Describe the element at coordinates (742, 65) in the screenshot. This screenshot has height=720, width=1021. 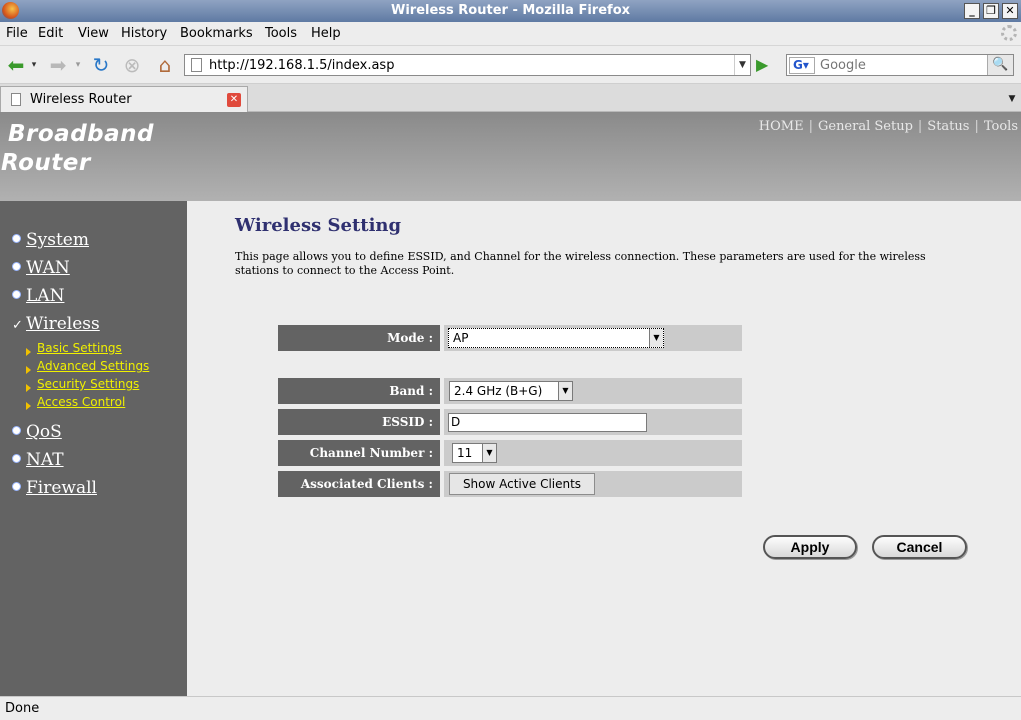
I see `url-dropdown-icon: ▼` at that location.